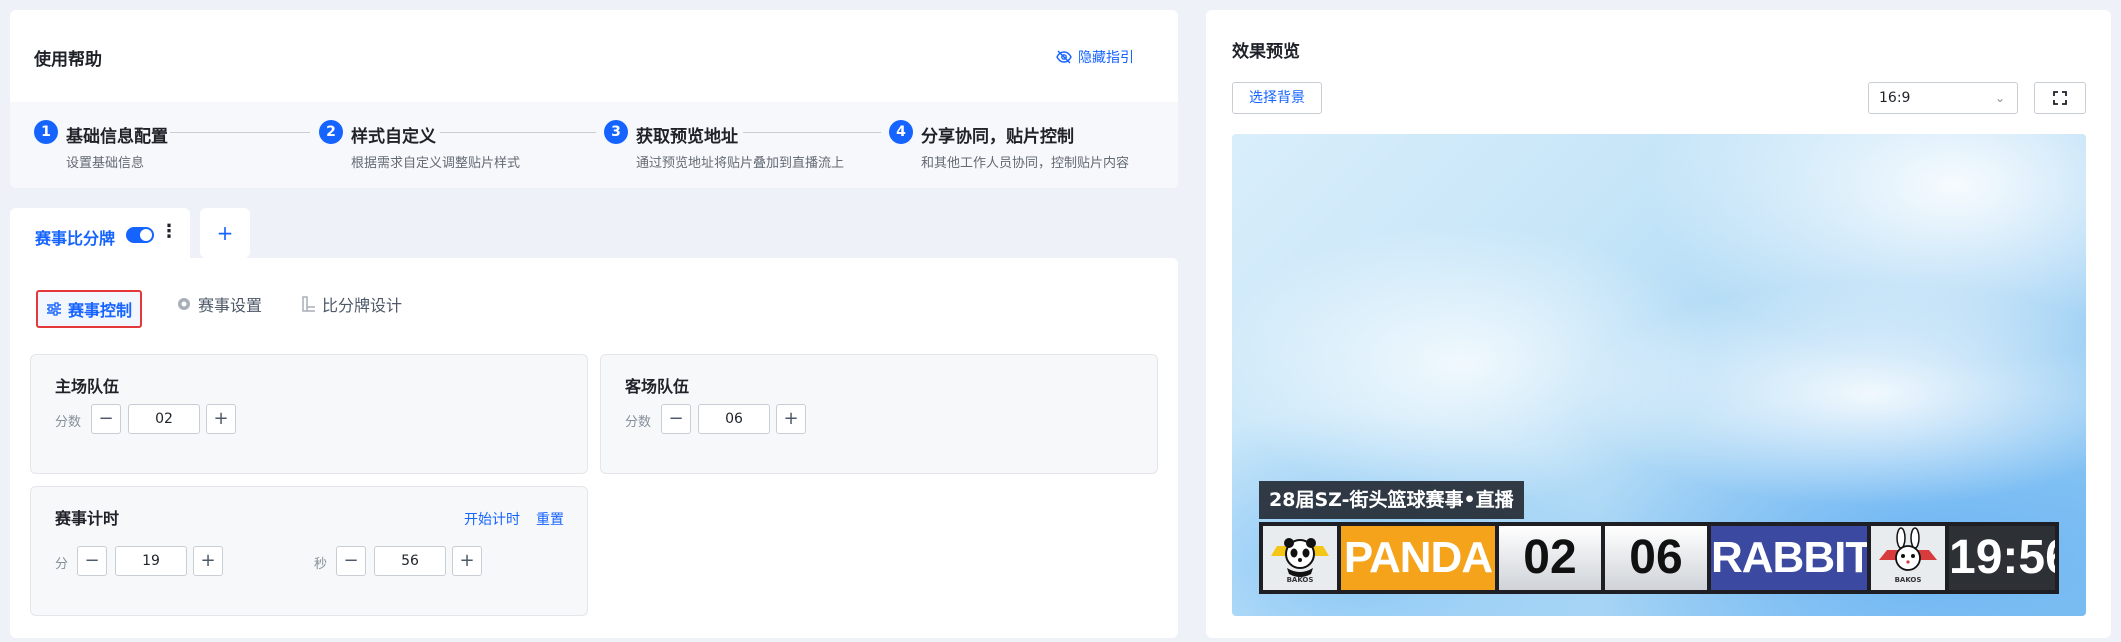 The width and height of the screenshot is (2121, 642). I want to click on minutes-label: 分, so click(62, 564).